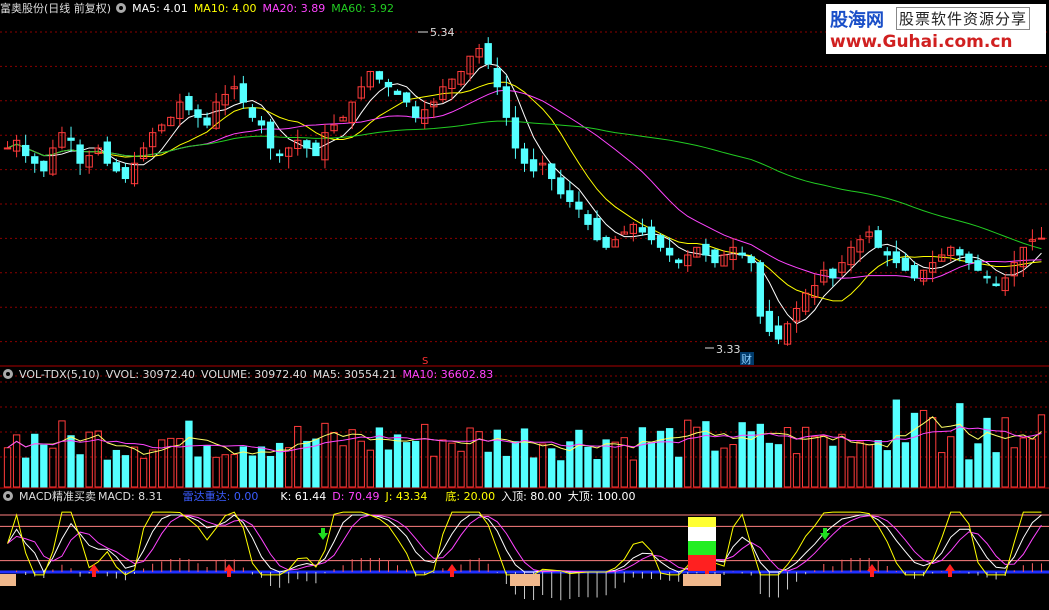 Image resolution: width=1049 pixels, height=610 pixels. I want to click on vol-ma10-readout: MA10: 36602.83, so click(448, 374).